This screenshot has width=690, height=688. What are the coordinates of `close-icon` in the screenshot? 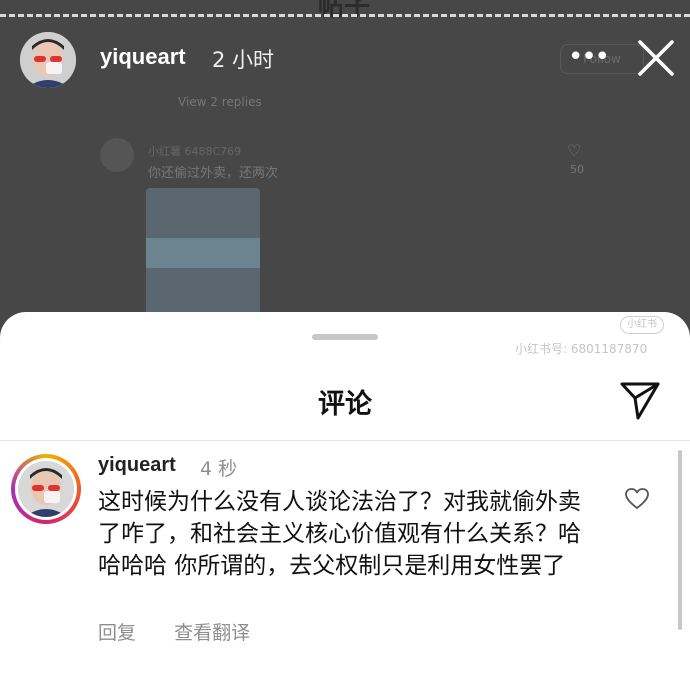 It's located at (656, 58).